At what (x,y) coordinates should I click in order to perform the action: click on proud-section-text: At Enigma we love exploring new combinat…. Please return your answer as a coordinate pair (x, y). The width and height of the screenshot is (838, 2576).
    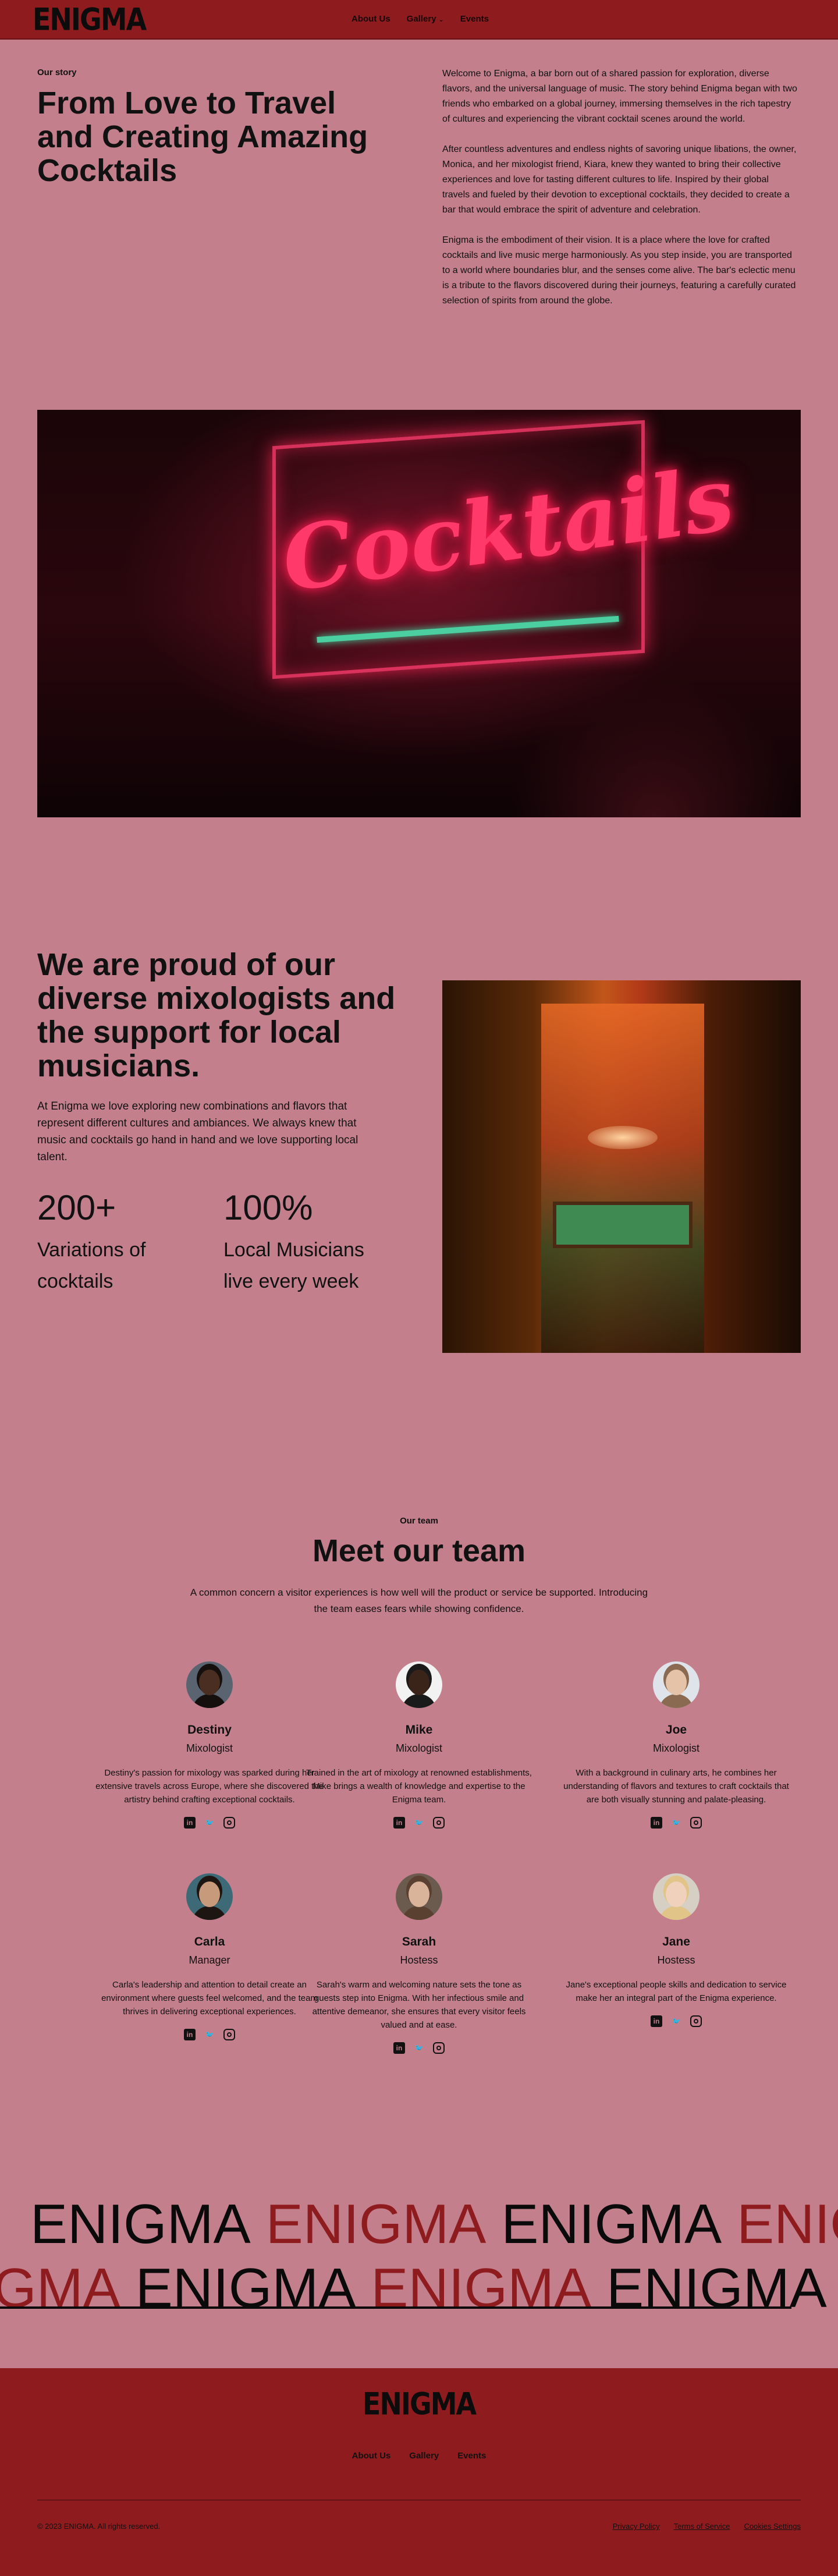
    Looking at the image, I should click on (197, 1131).